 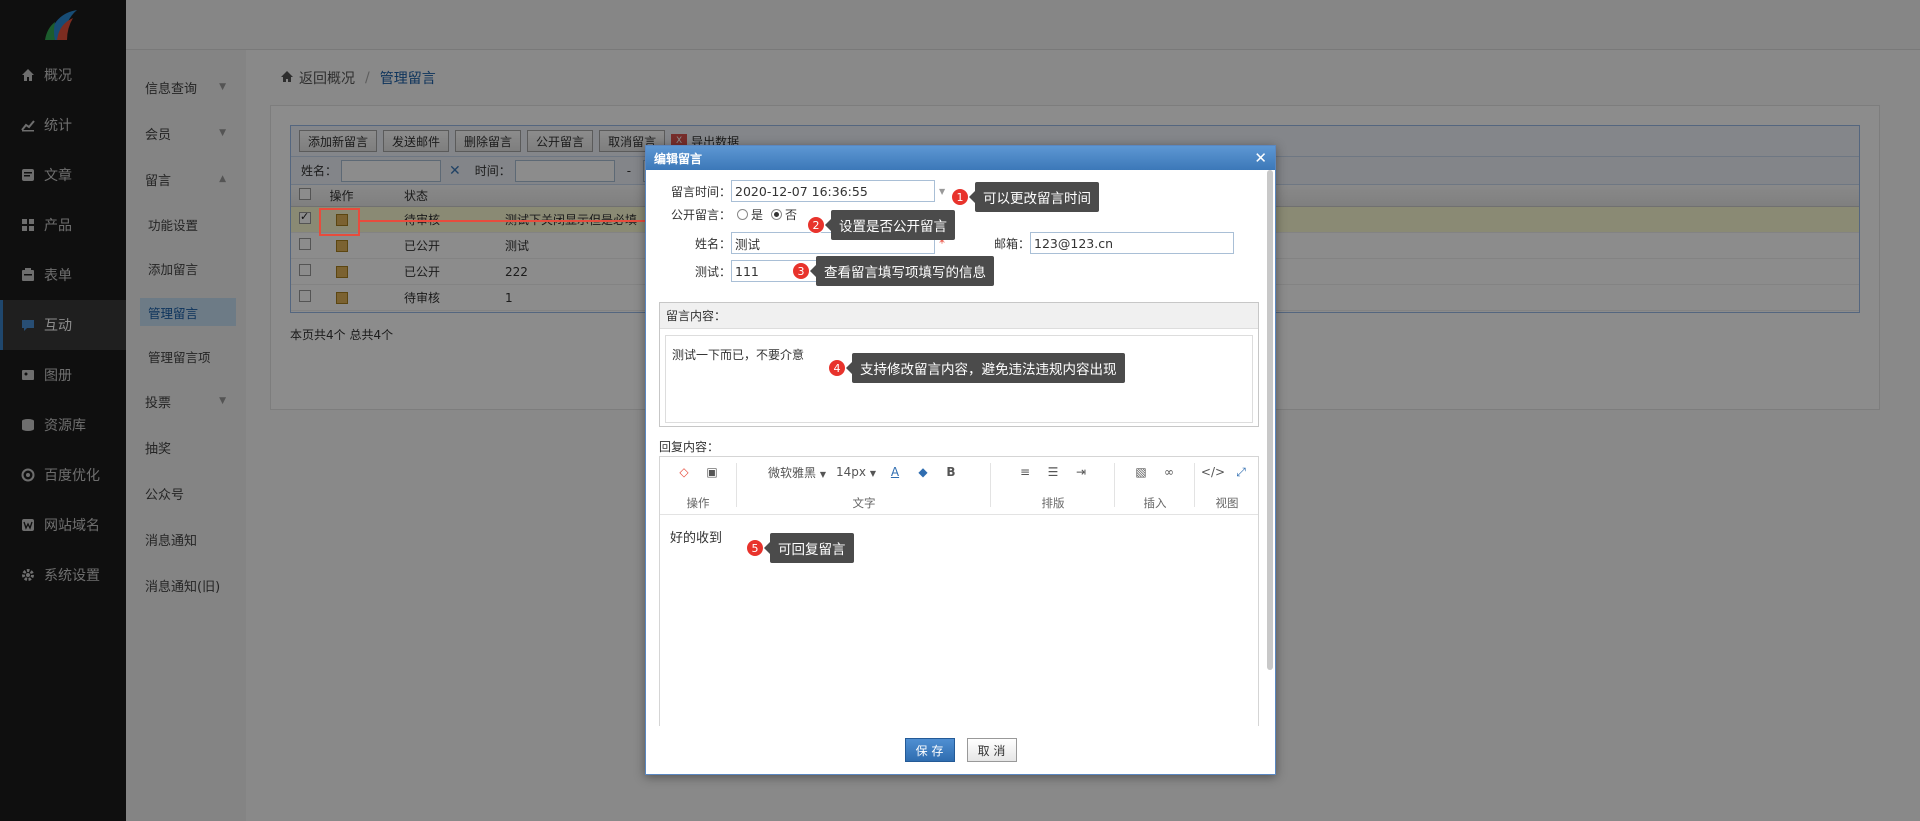 What do you see at coordinates (1132, 243) in the screenshot?
I see `email-input: 123@123.cn` at bounding box center [1132, 243].